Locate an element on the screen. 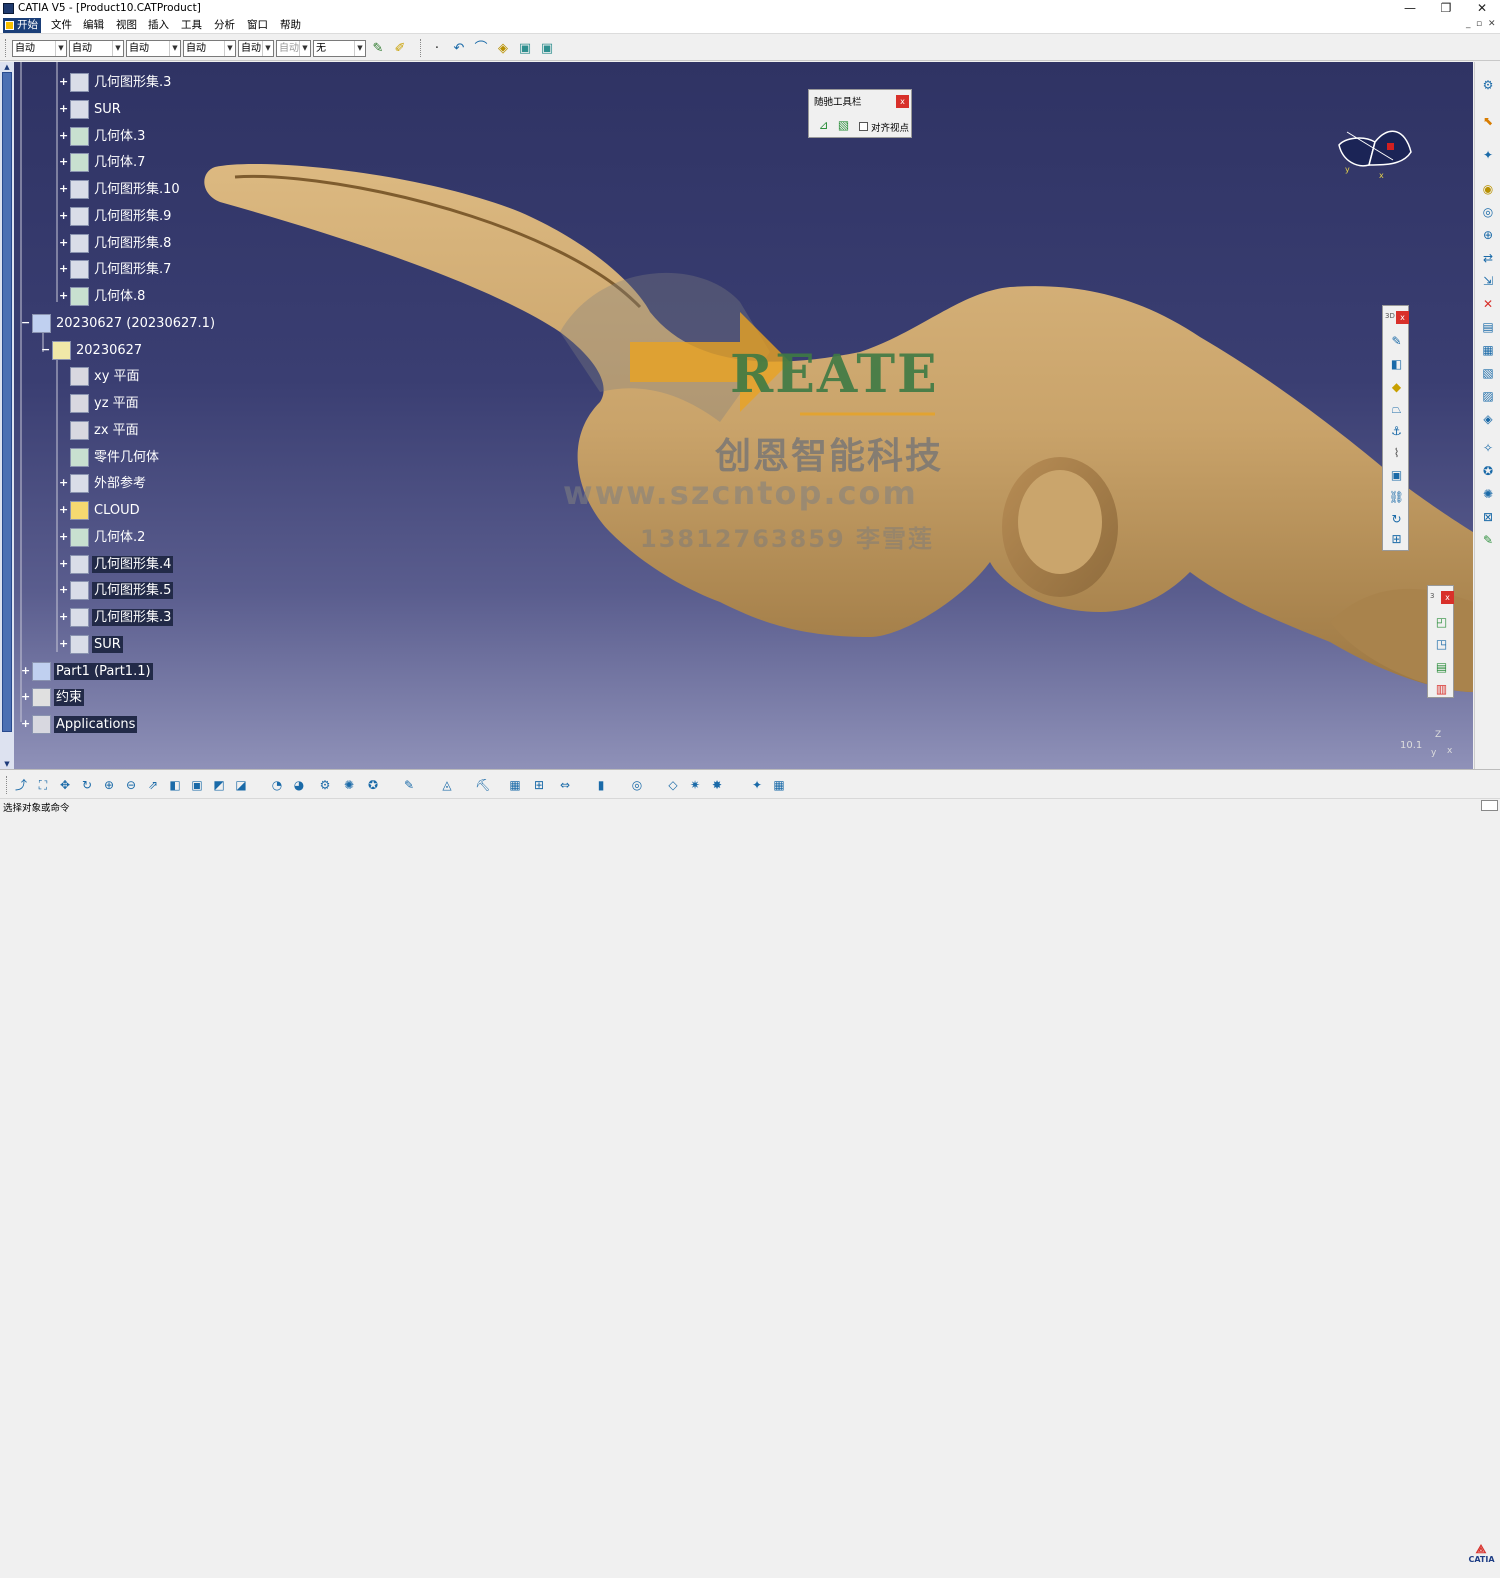  tools-icon: ✺ is located at coordinates (349, 785).